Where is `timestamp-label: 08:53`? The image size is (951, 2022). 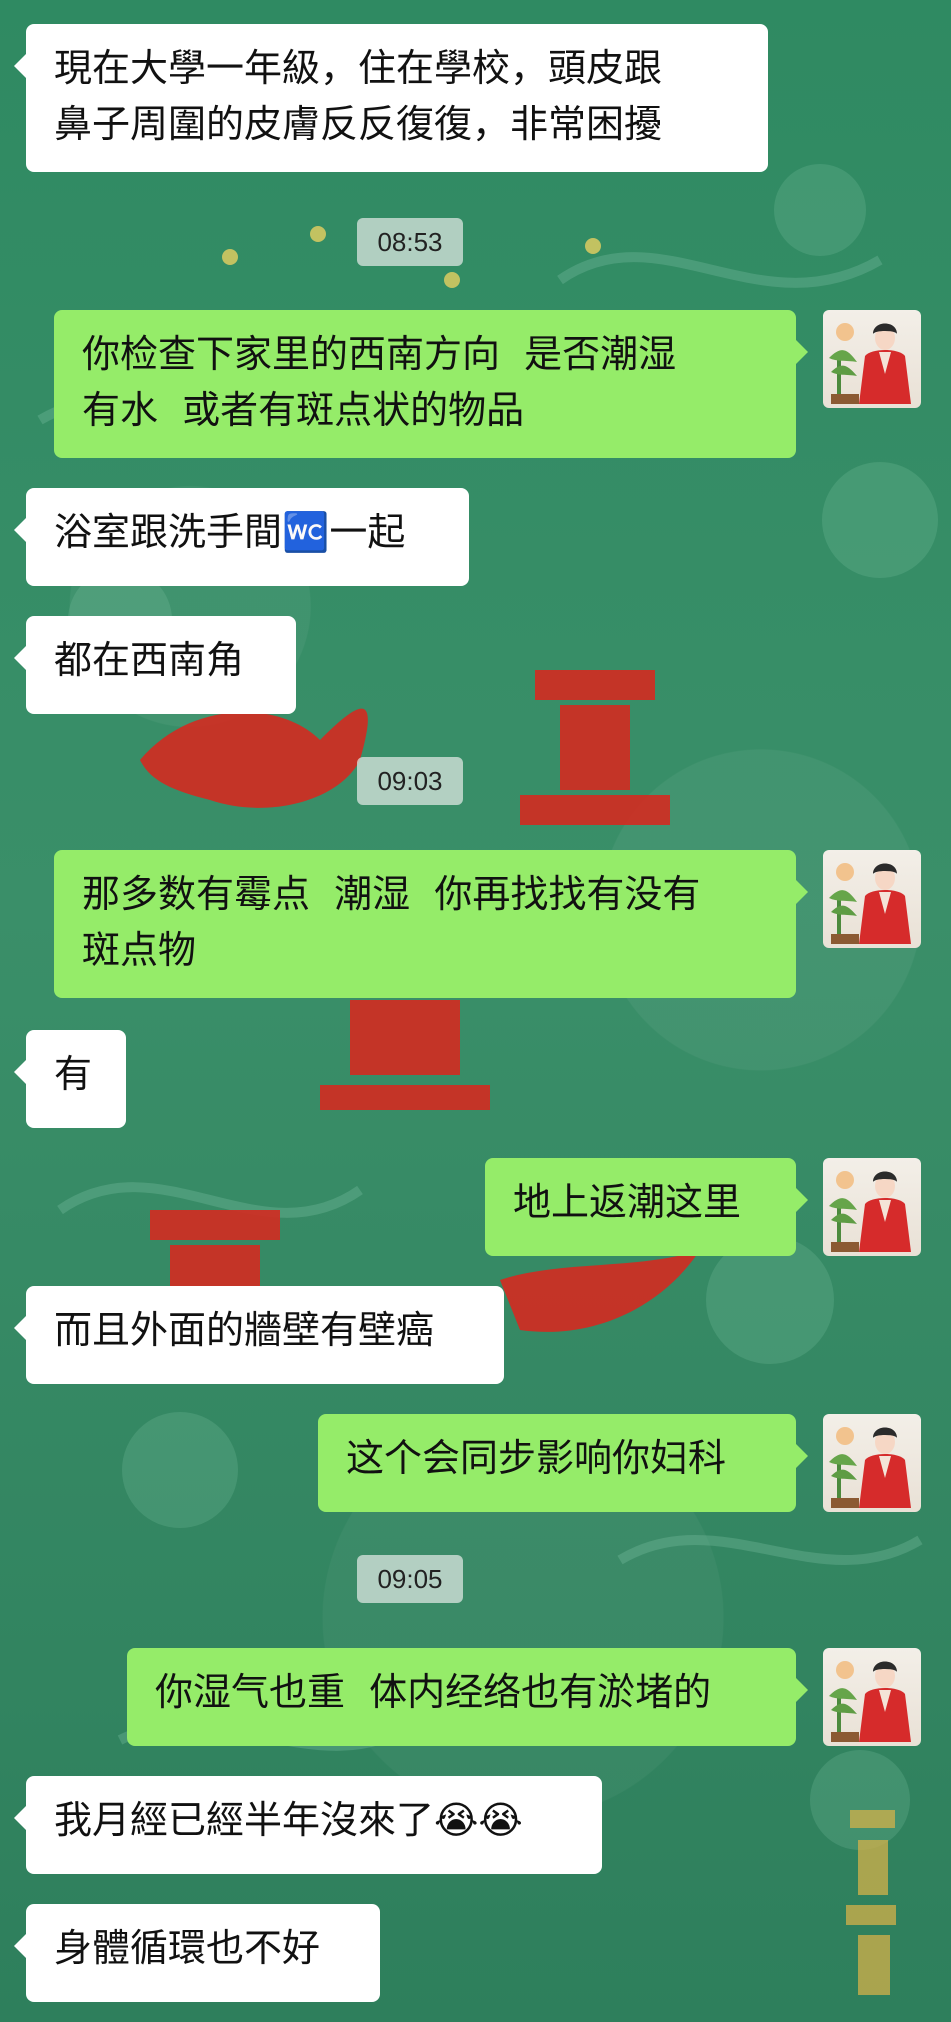
timestamp-label: 08:53 is located at coordinates (410, 242).